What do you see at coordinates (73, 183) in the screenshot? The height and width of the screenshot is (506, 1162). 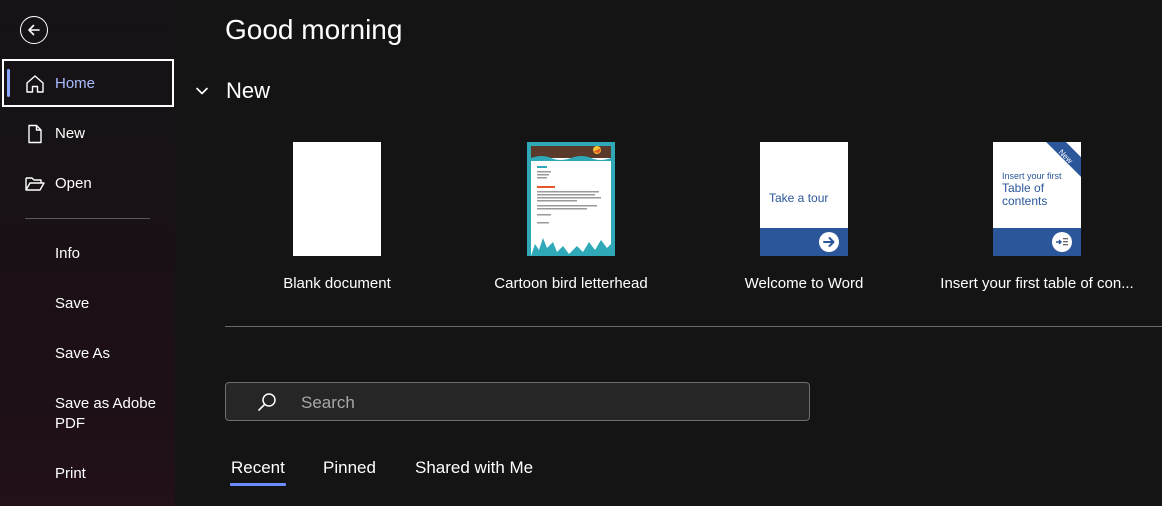 I see `sidebar-item-label: Open` at bounding box center [73, 183].